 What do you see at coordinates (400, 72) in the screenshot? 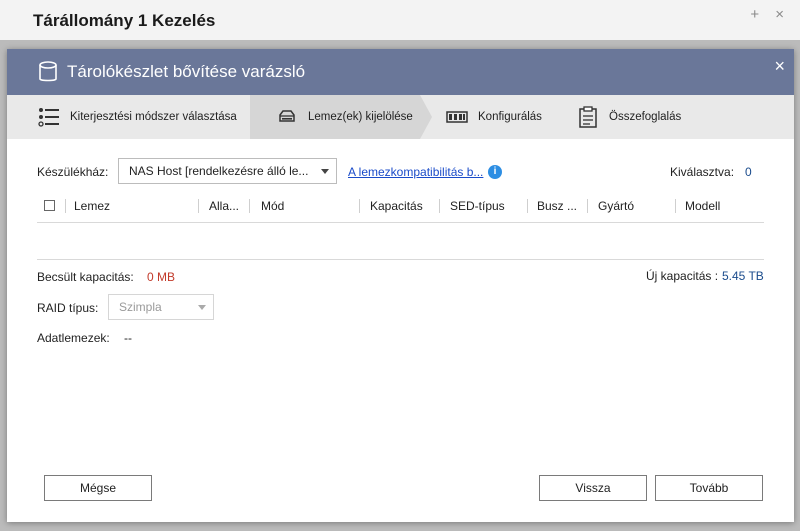
I see `dialog-header: Tárolókészlet bővítése varázsló ×` at bounding box center [400, 72].